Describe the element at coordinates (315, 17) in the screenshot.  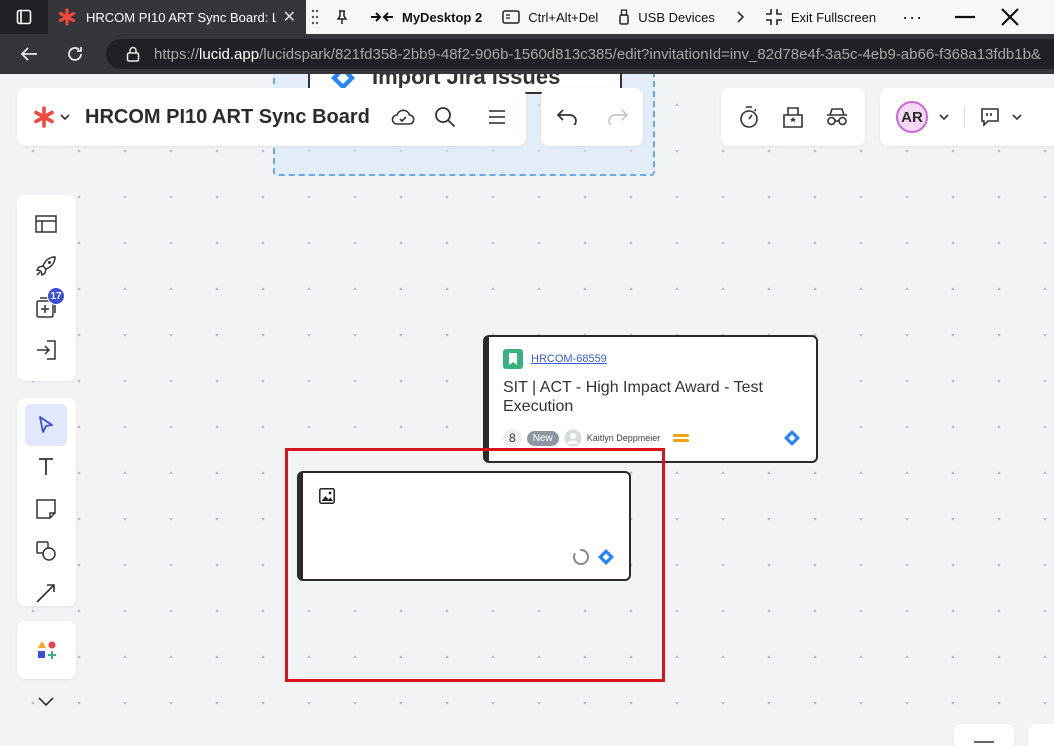
I see `drag-handle-icon` at that location.